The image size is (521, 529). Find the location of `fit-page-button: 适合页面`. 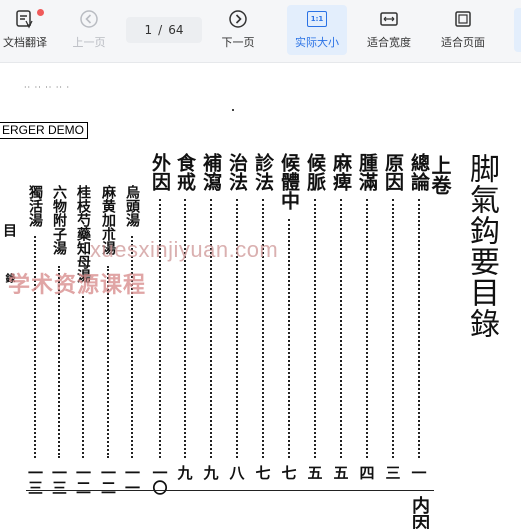

fit-page-button: 适合页面 is located at coordinates (463, 30).